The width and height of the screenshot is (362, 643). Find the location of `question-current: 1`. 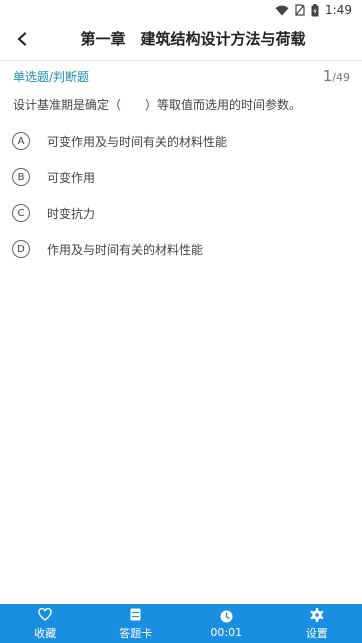

question-current: 1 is located at coordinates (327, 76).